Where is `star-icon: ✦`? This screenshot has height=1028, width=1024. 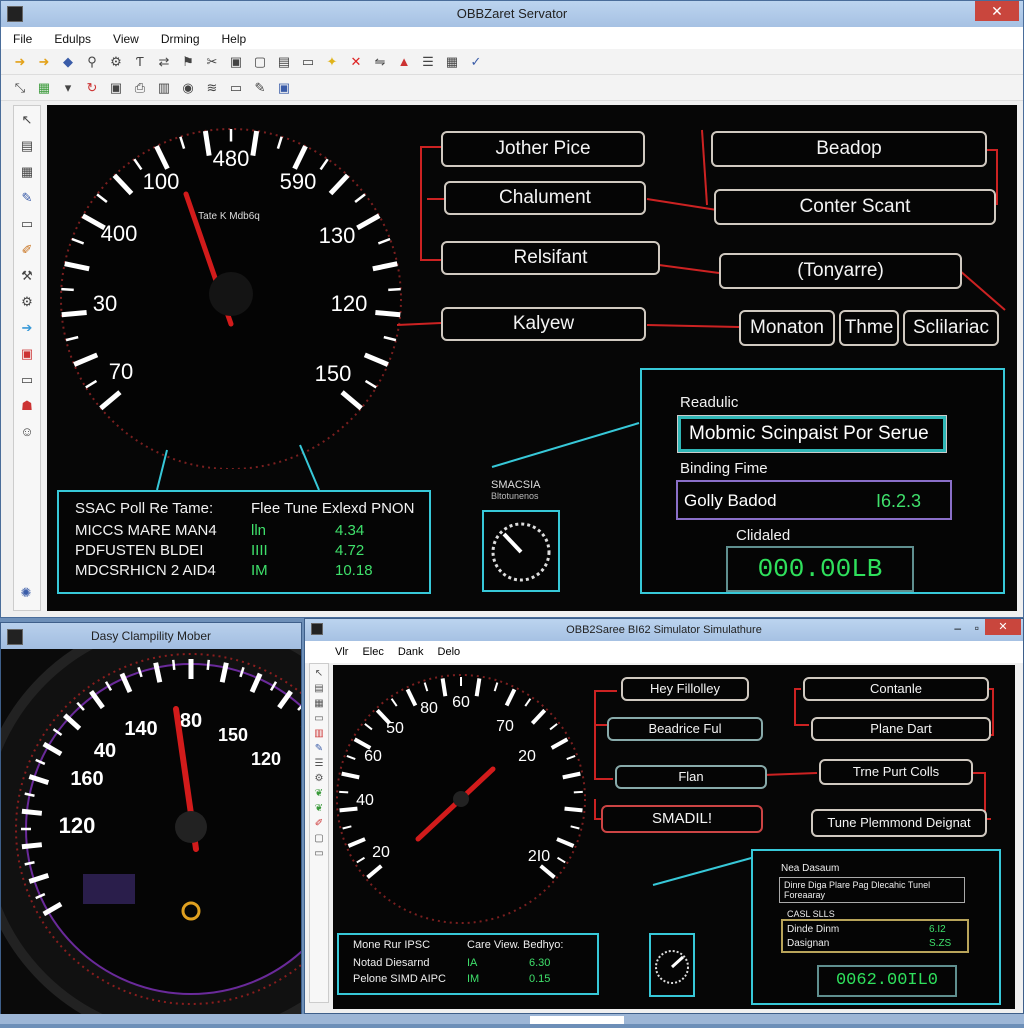 star-icon: ✦ is located at coordinates (332, 62).